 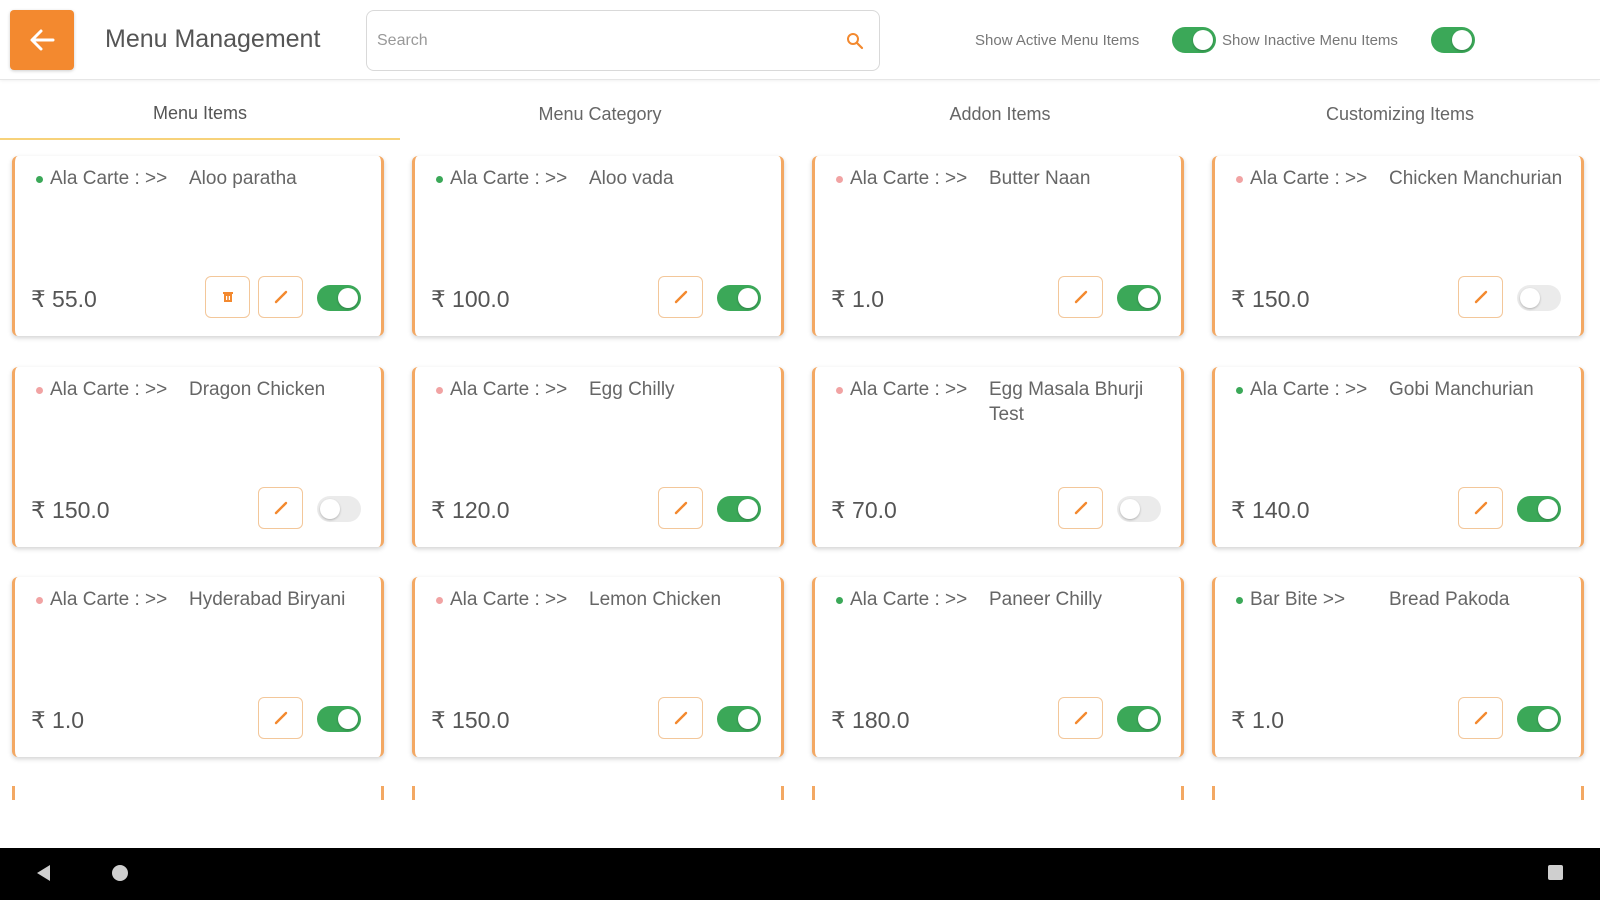 What do you see at coordinates (1000, 114) in the screenshot?
I see `tab-addon-items: Addon Items` at bounding box center [1000, 114].